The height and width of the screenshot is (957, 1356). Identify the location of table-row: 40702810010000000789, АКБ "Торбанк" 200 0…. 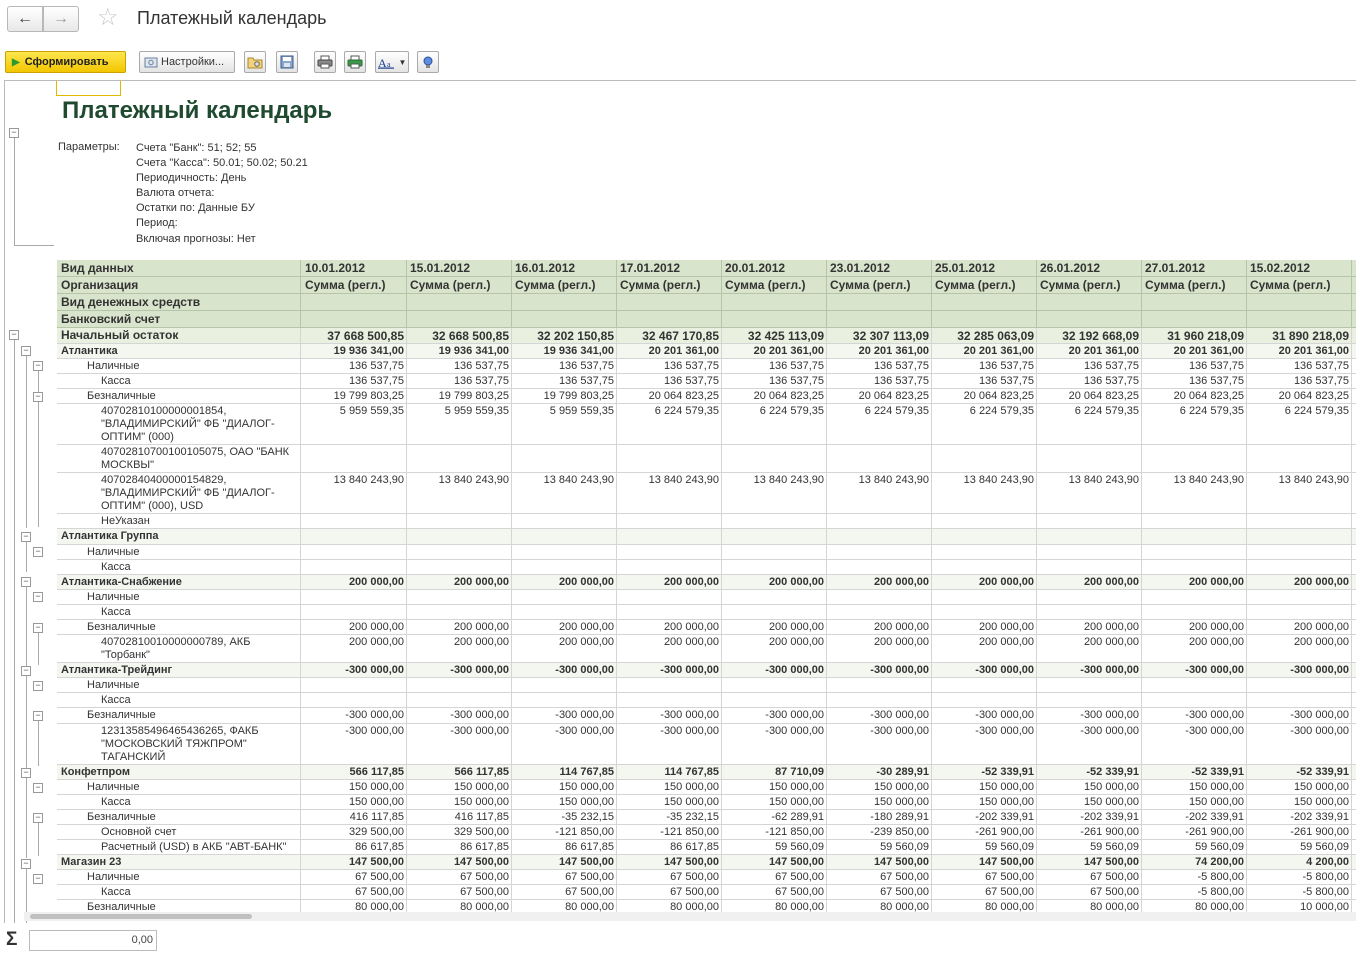
(706, 649).